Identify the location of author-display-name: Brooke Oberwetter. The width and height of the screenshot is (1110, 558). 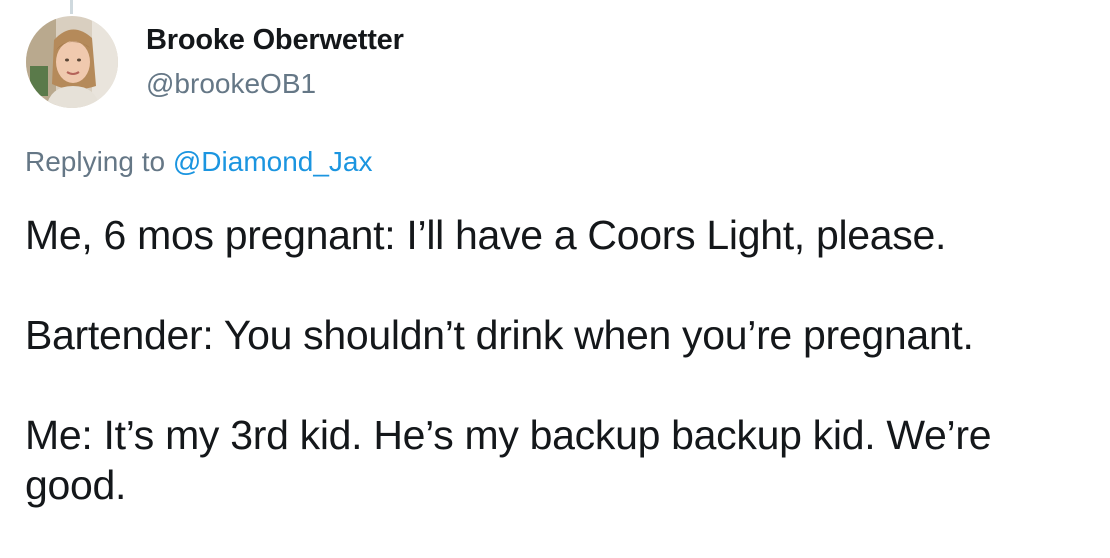
(275, 40).